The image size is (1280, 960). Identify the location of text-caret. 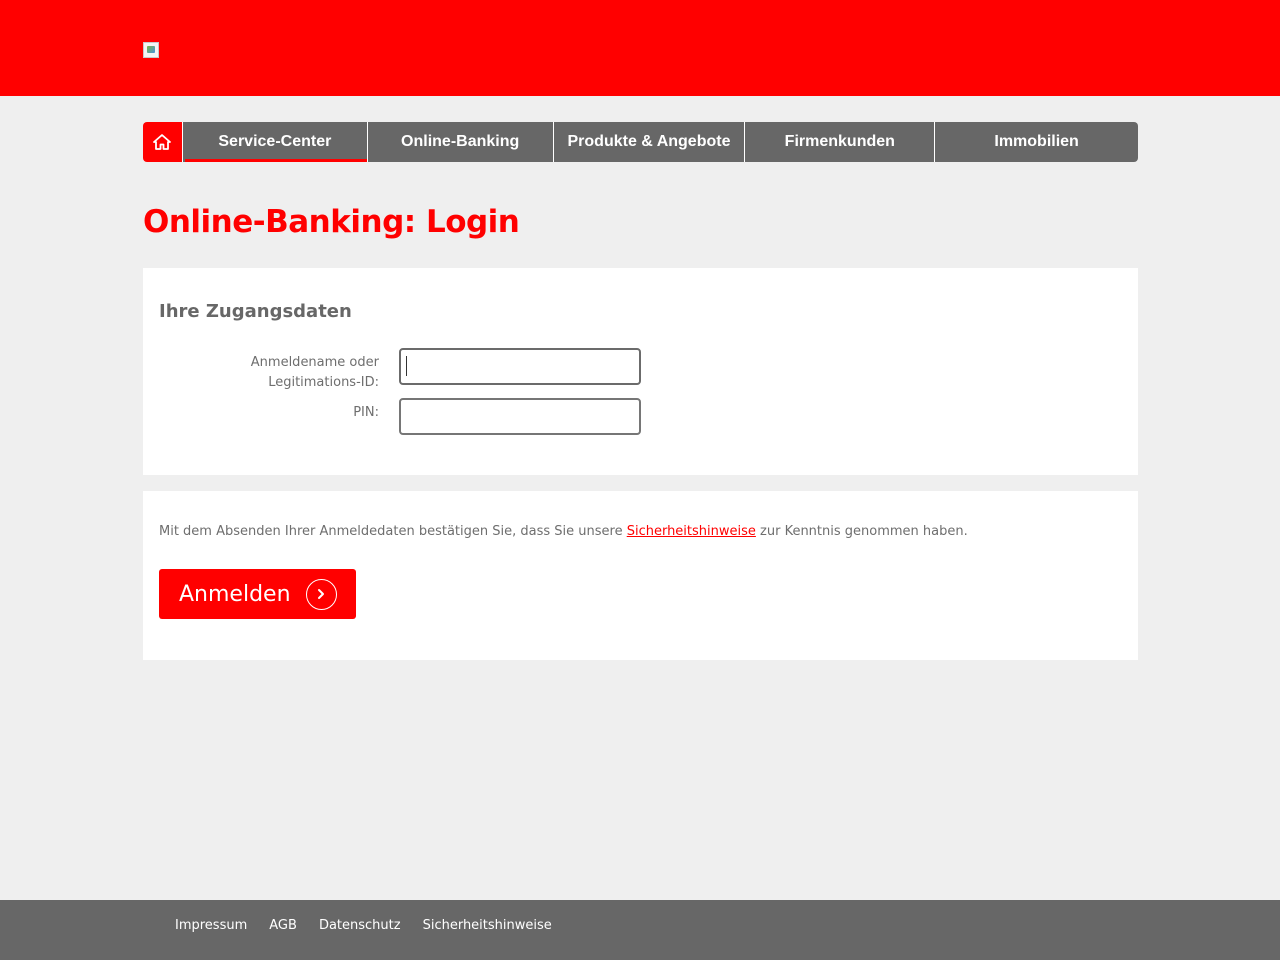
(406, 366).